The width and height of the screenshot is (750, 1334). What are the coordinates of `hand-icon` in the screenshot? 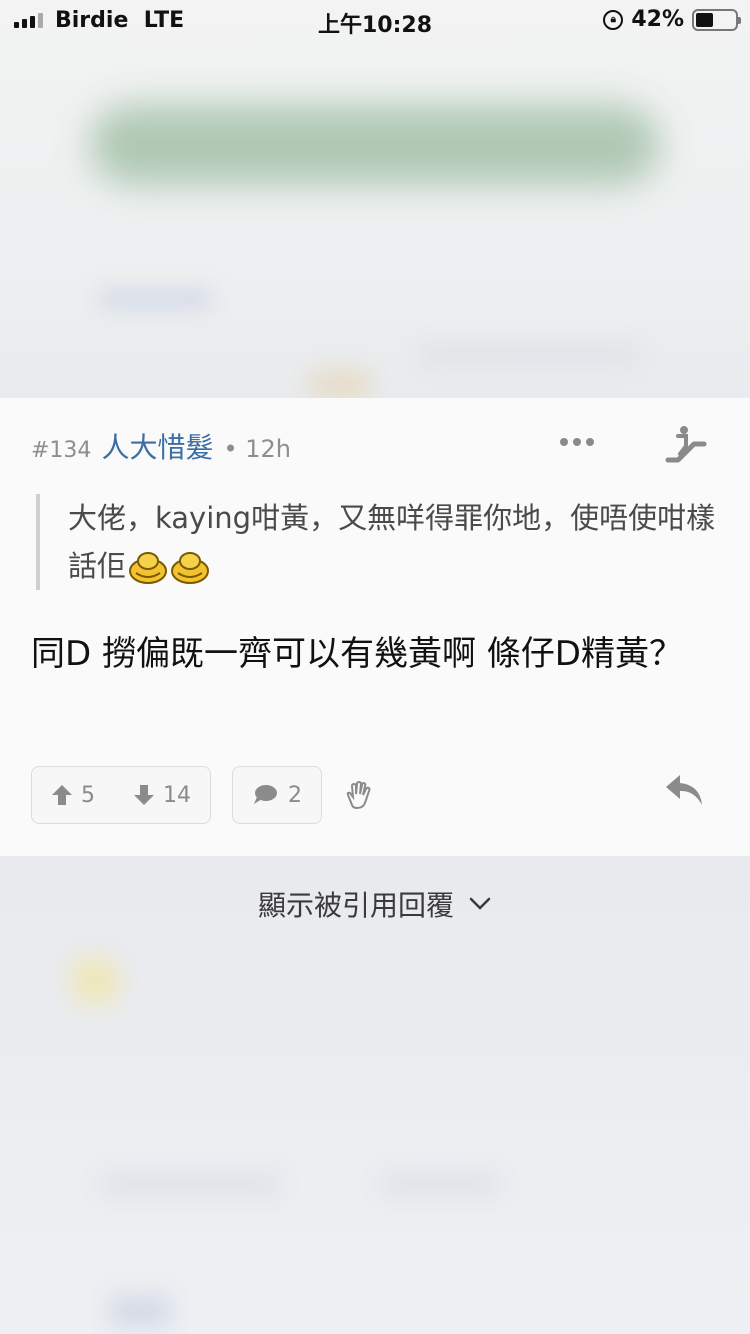 It's located at (358, 795).